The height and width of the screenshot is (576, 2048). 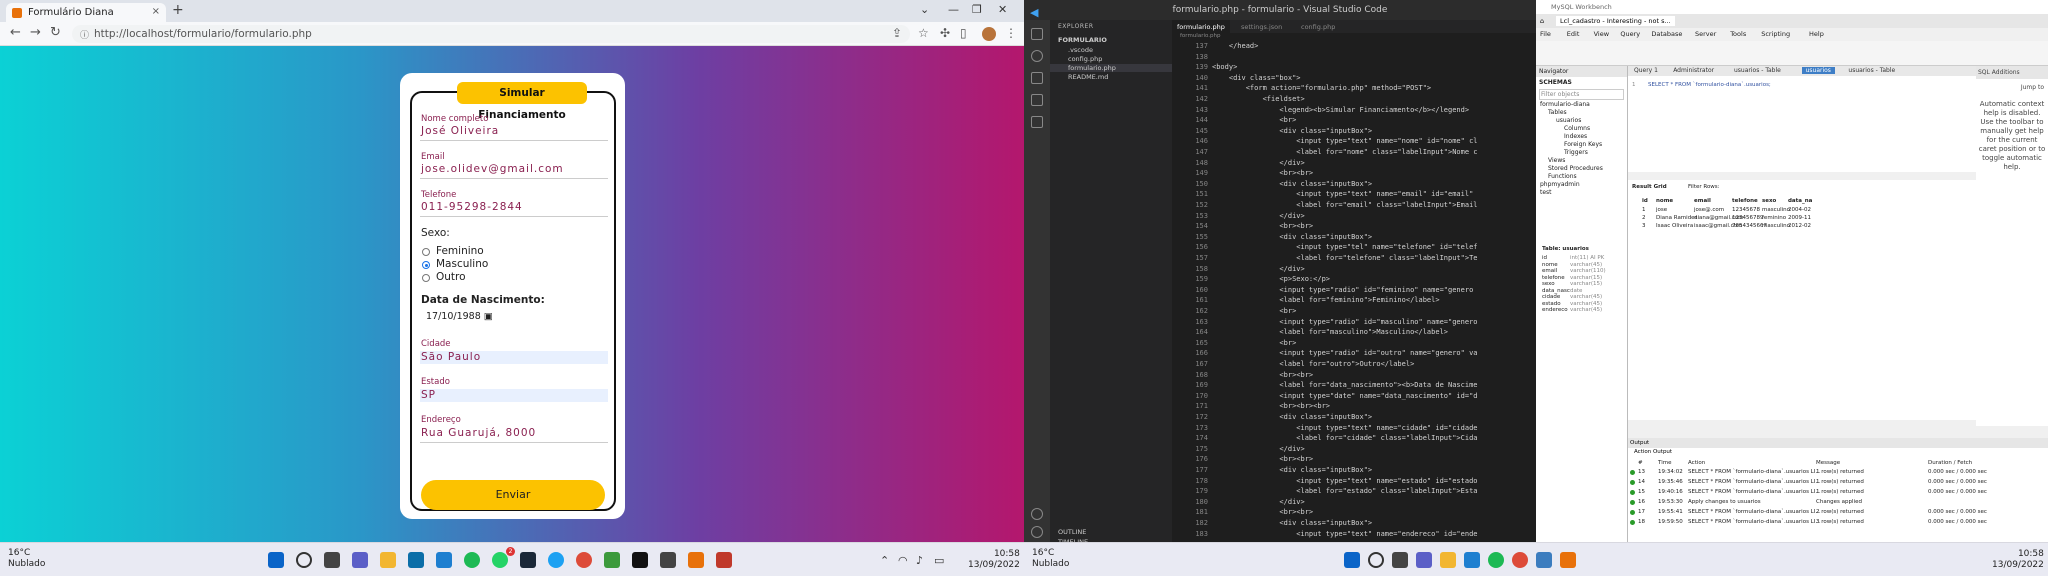 I want to click on schema-tree-item: Tables, so click(x=1581, y=113).